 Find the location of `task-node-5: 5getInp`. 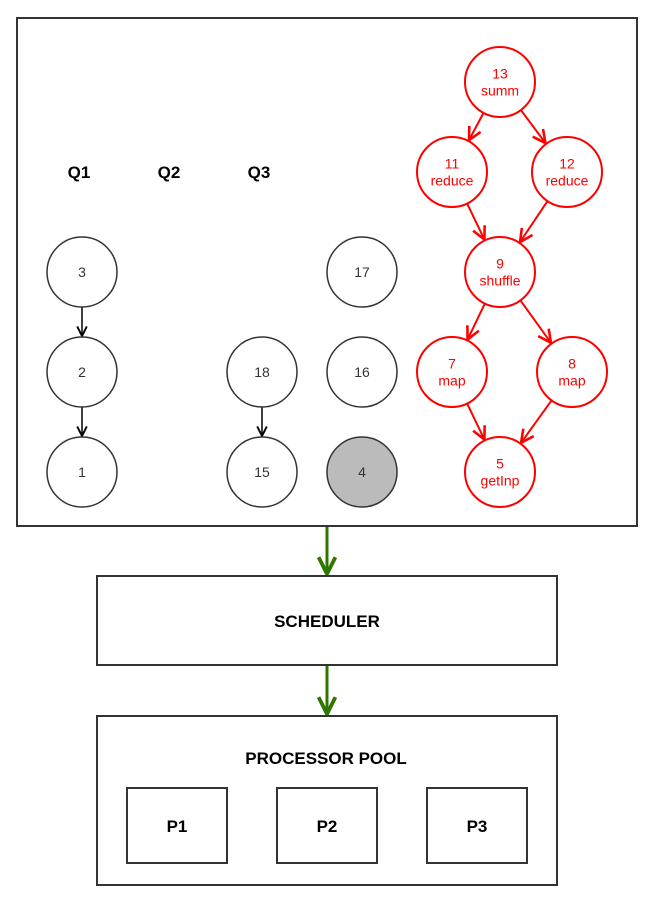

task-node-5: 5getInp is located at coordinates (500, 472).